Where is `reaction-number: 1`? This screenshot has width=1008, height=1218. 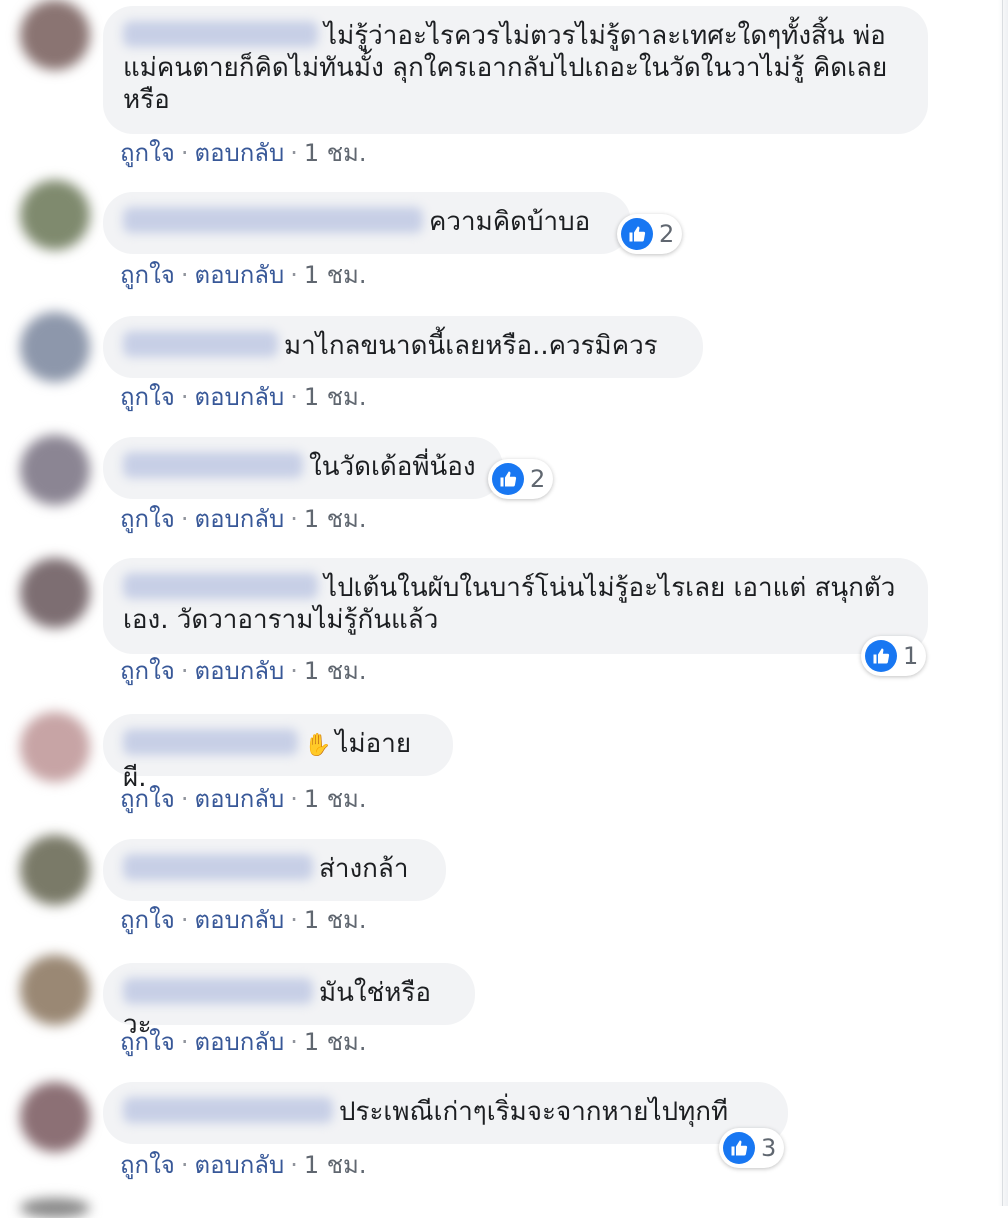 reaction-number: 1 is located at coordinates (911, 656).